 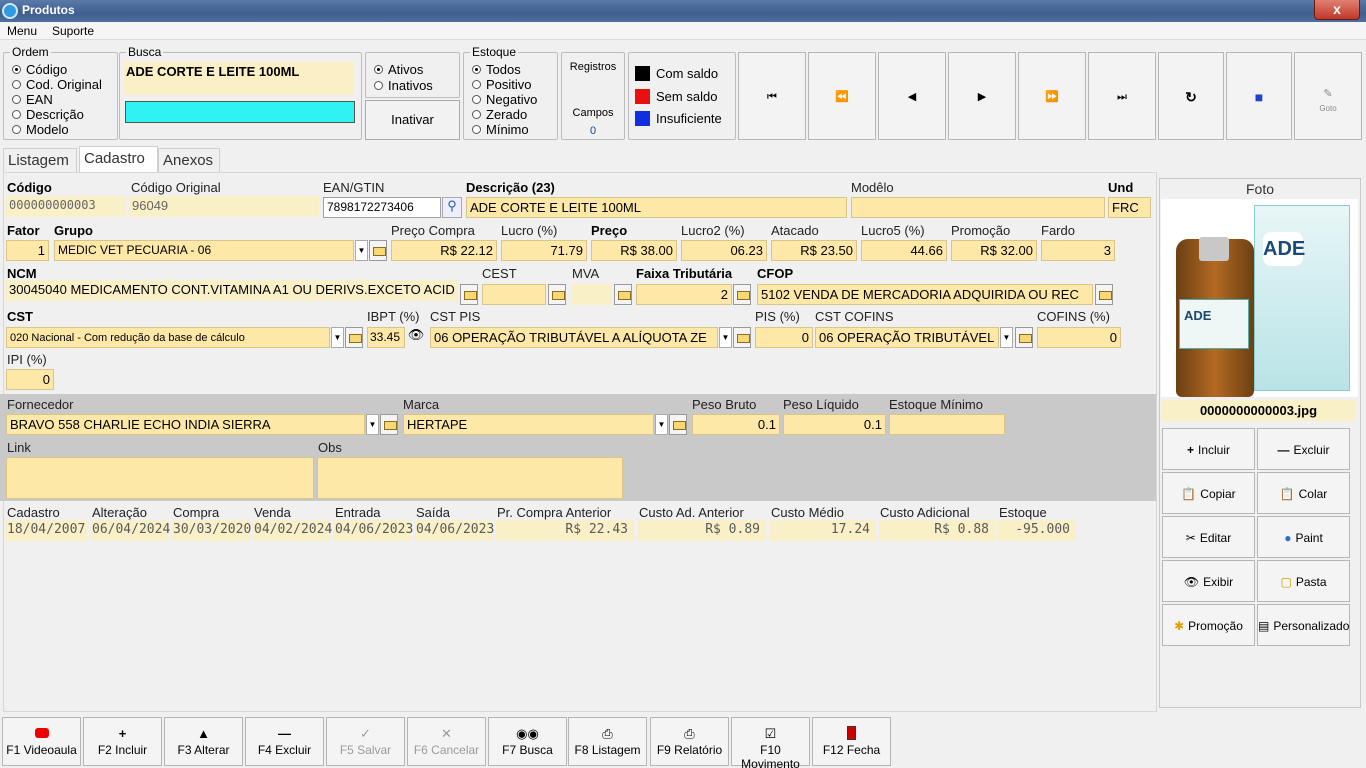 I want to click on footer-button-f2: + F2 Incluir, so click(x=122, y=741).